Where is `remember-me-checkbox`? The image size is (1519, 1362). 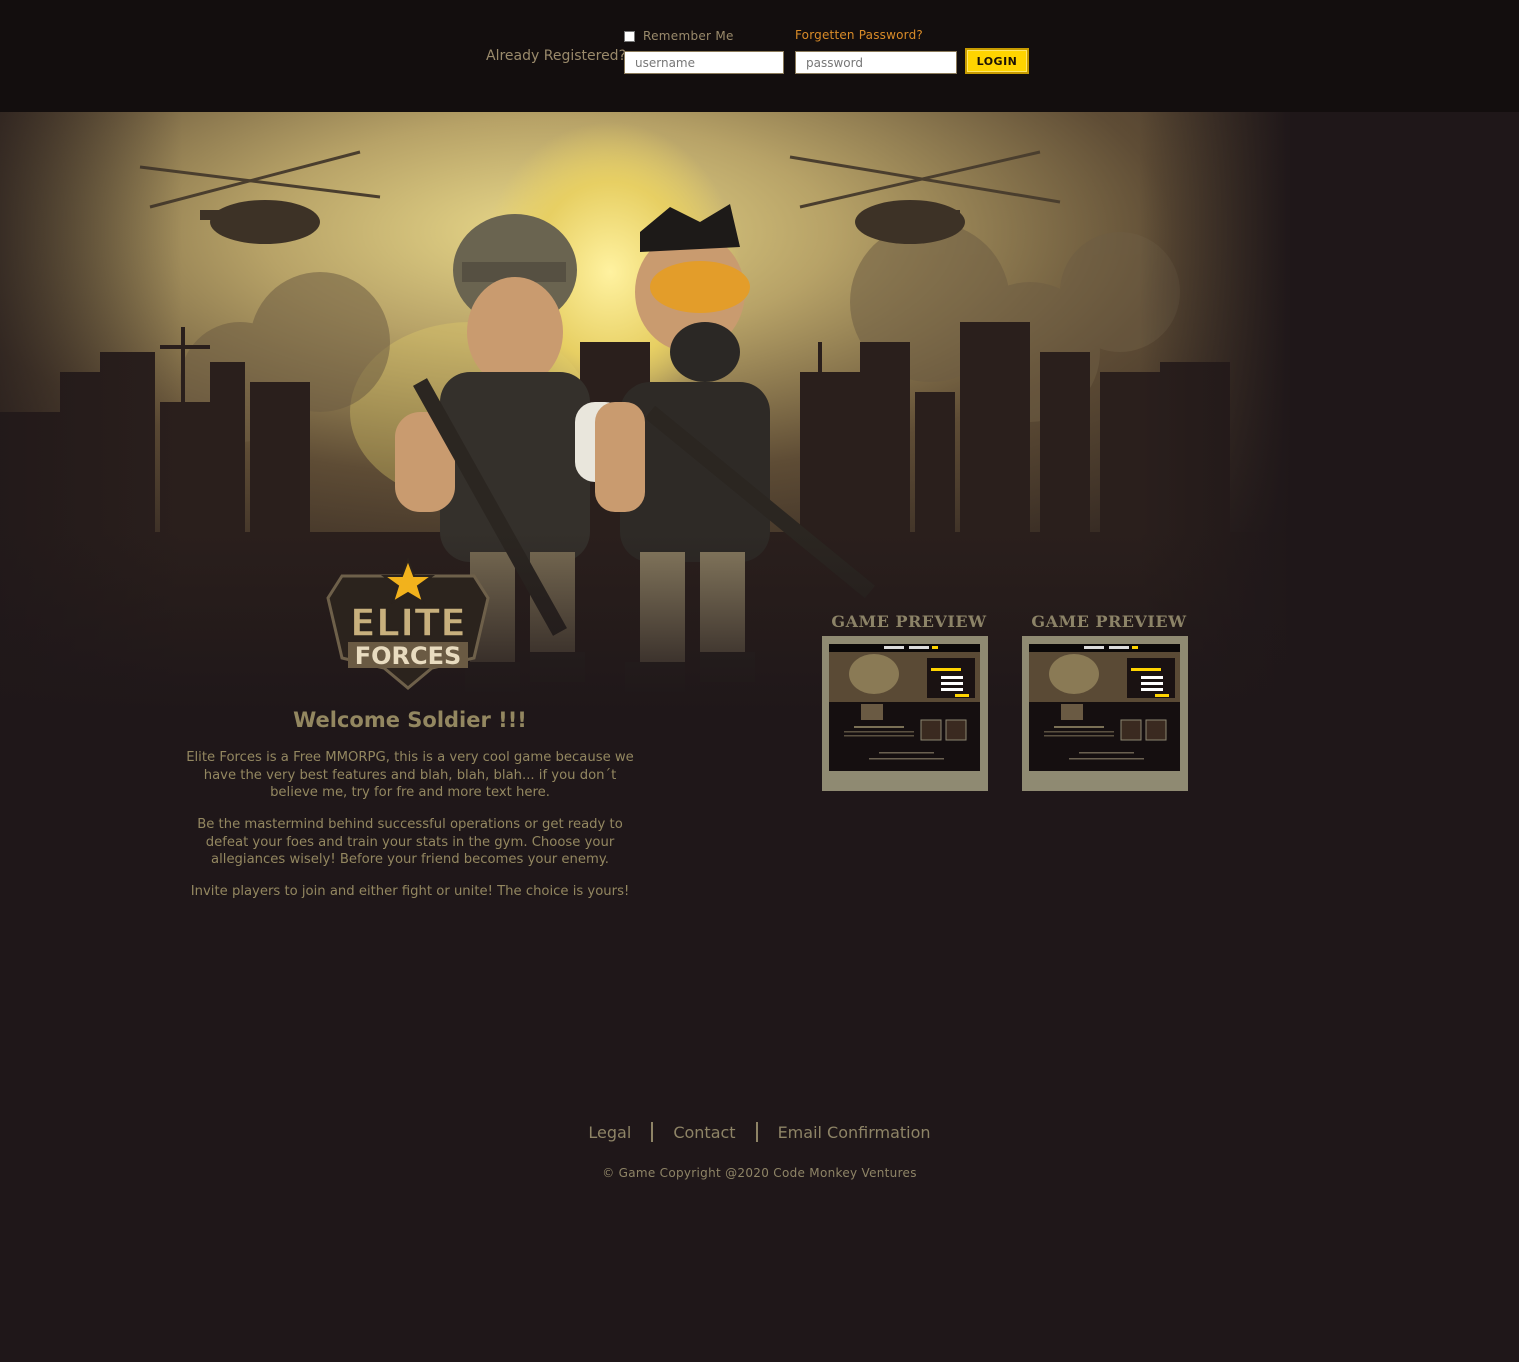 remember-me-checkbox is located at coordinates (629, 36).